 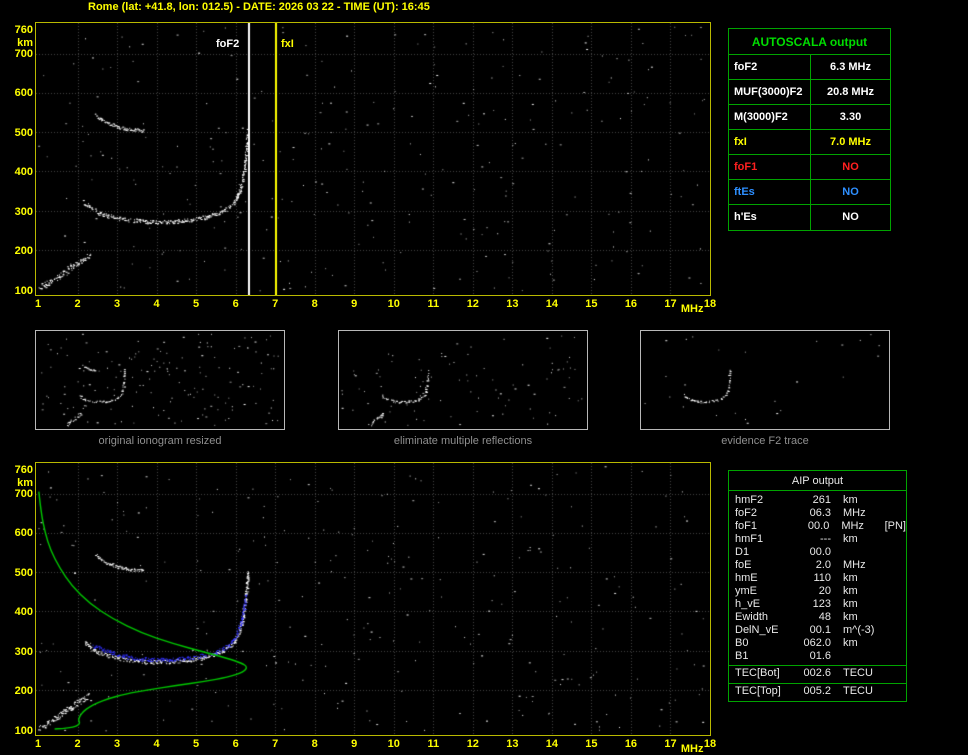 I want to click on aip-row-hme: hmE 110 km, so click(x=817, y=578).